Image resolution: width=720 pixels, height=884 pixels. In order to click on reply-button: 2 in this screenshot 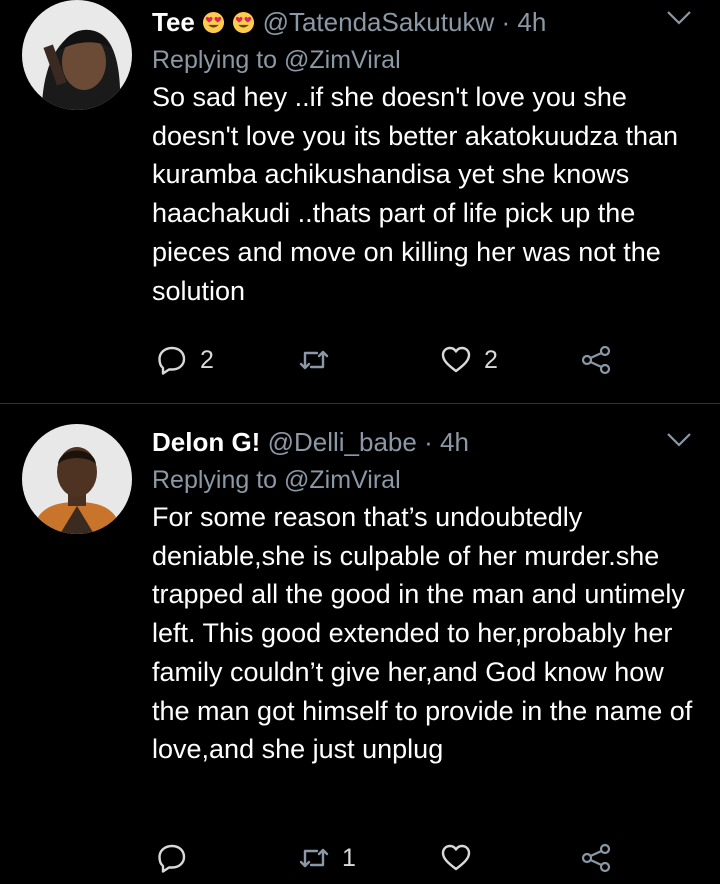, I will do `click(185, 360)`.